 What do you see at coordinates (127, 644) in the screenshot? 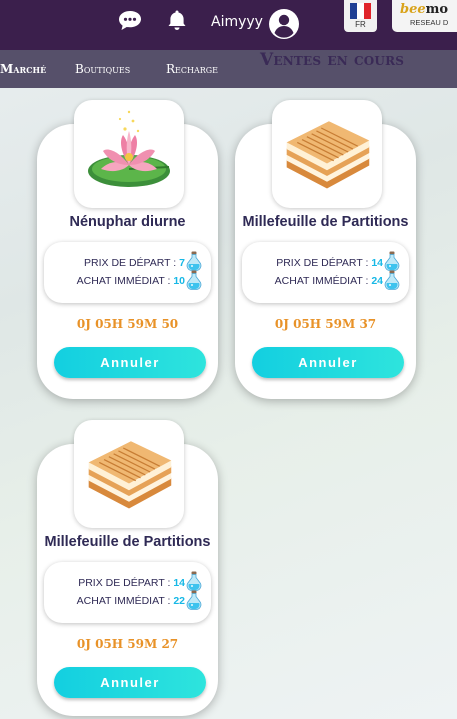
I see `time-remaining: 0J 05H 59M 27` at bounding box center [127, 644].